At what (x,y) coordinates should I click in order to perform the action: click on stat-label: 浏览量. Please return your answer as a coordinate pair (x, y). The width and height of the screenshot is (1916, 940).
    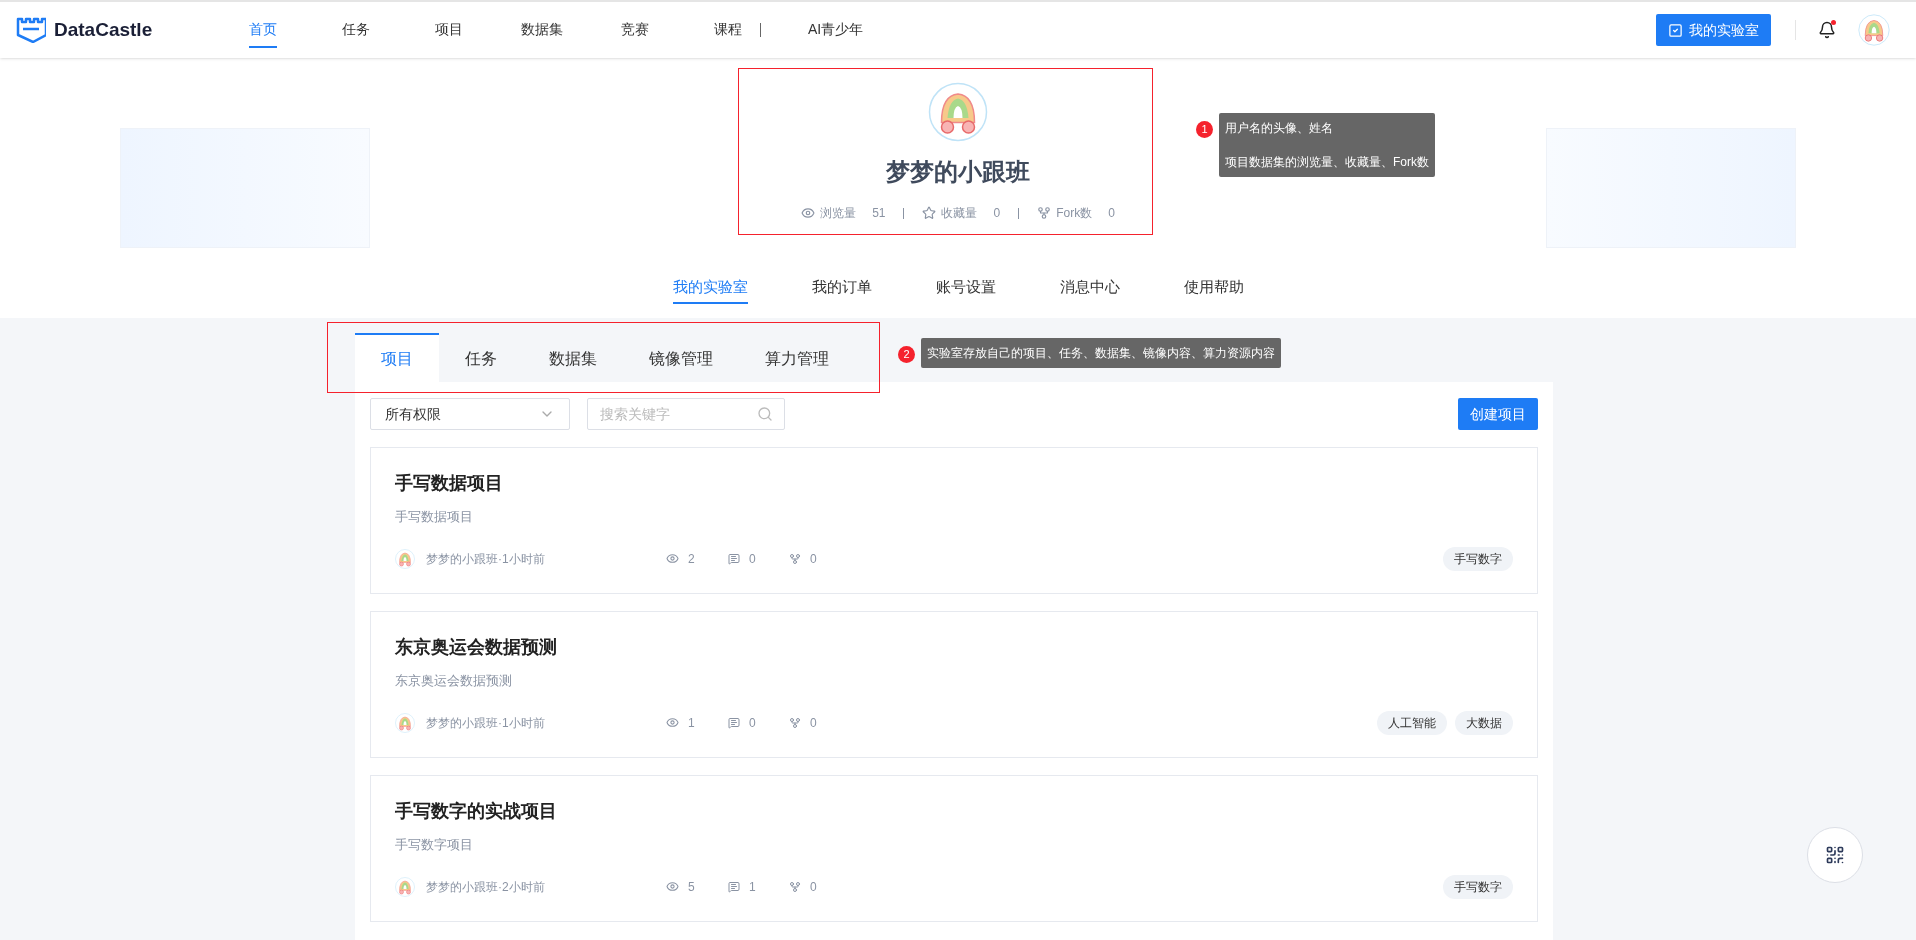
    Looking at the image, I should click on (838, 213).